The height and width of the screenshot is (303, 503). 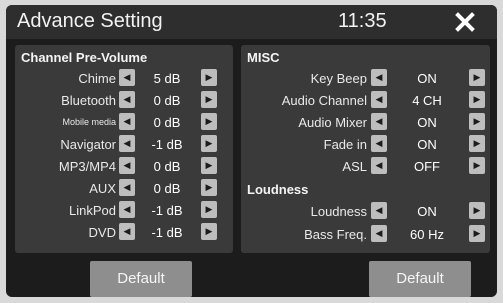 What do you see at coordinates (354, 166) in the screenshot?
I see `row-label: ASL` at bounding box center [354, 166].